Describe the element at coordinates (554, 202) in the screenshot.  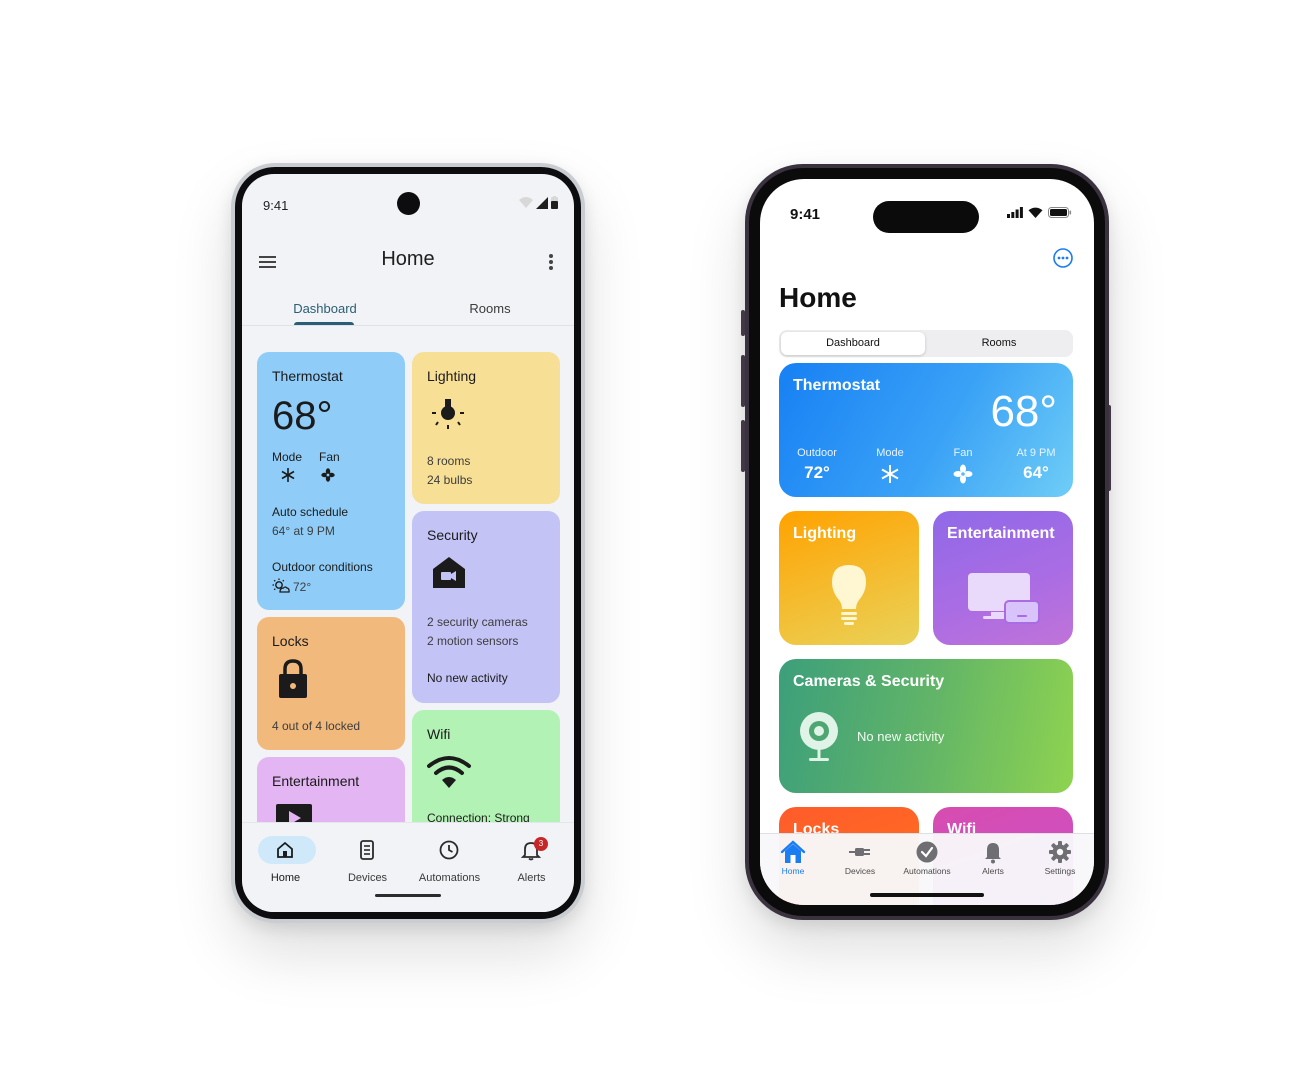
I see `battery-icon` at that location.